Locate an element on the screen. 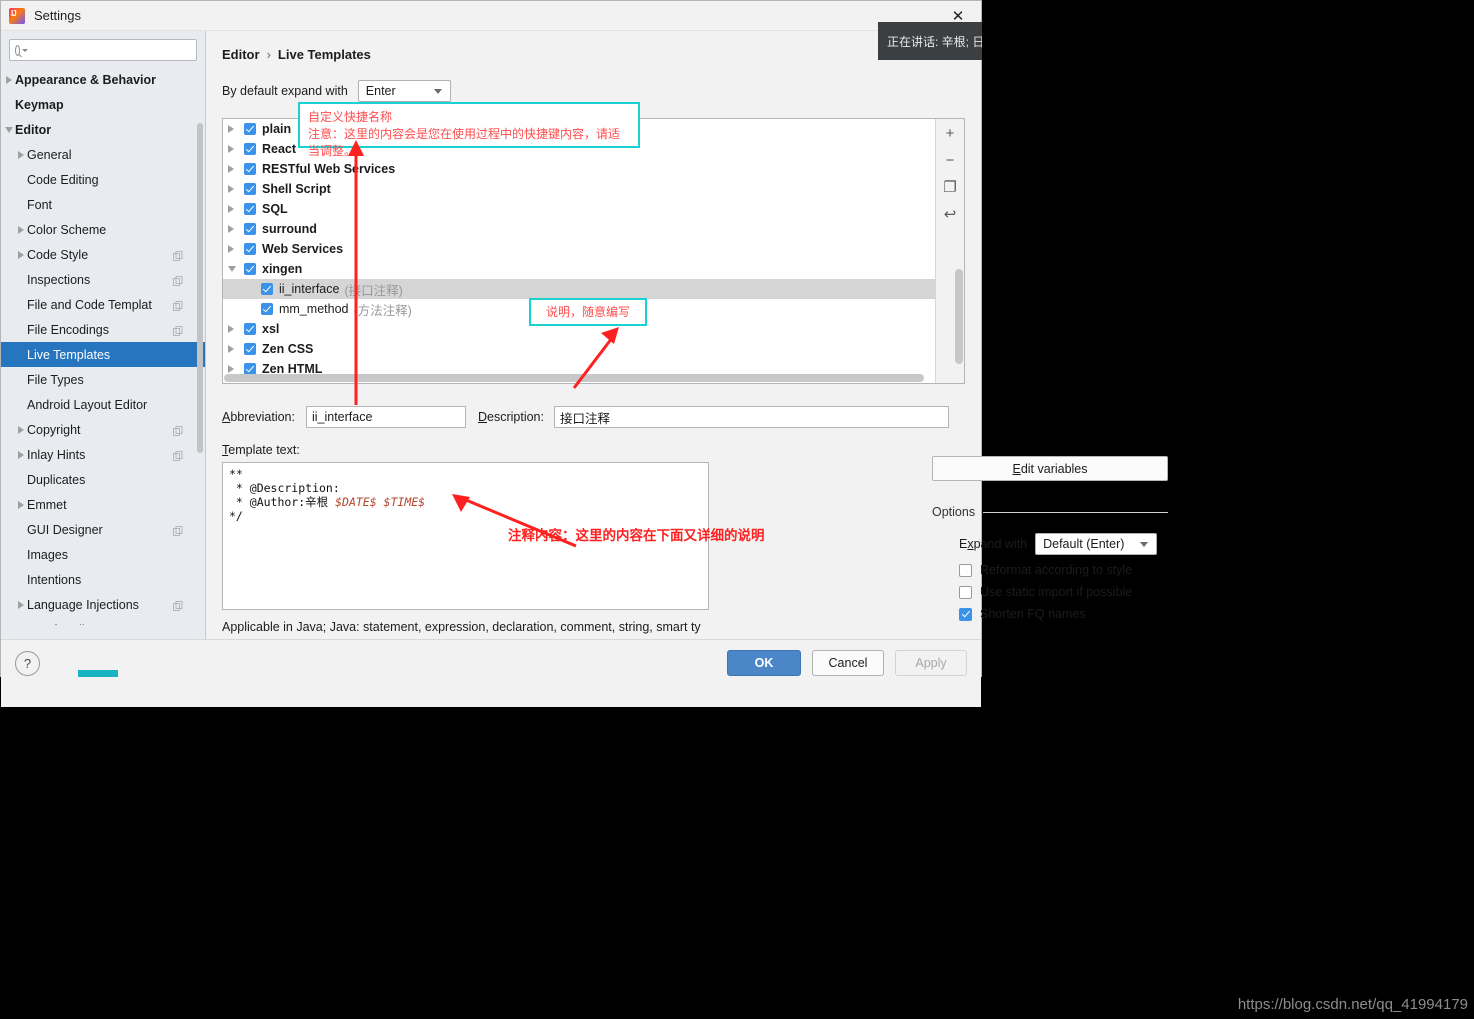 This screenshot has width=1474, height=1019. checkbox-shorten-fq-names is located at coordinates (965, 614).